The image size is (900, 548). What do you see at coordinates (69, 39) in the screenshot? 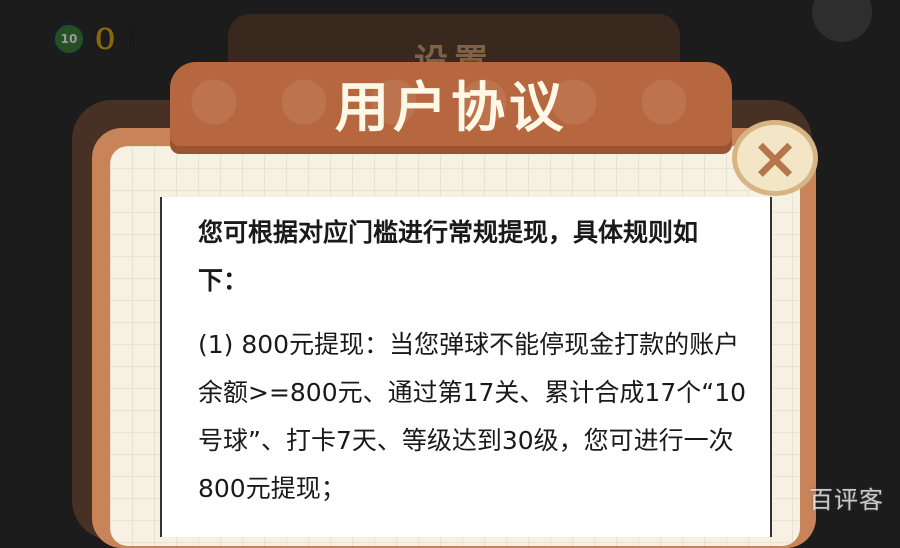
I see `ball-icon: 10` at bounding box center [69, 39].